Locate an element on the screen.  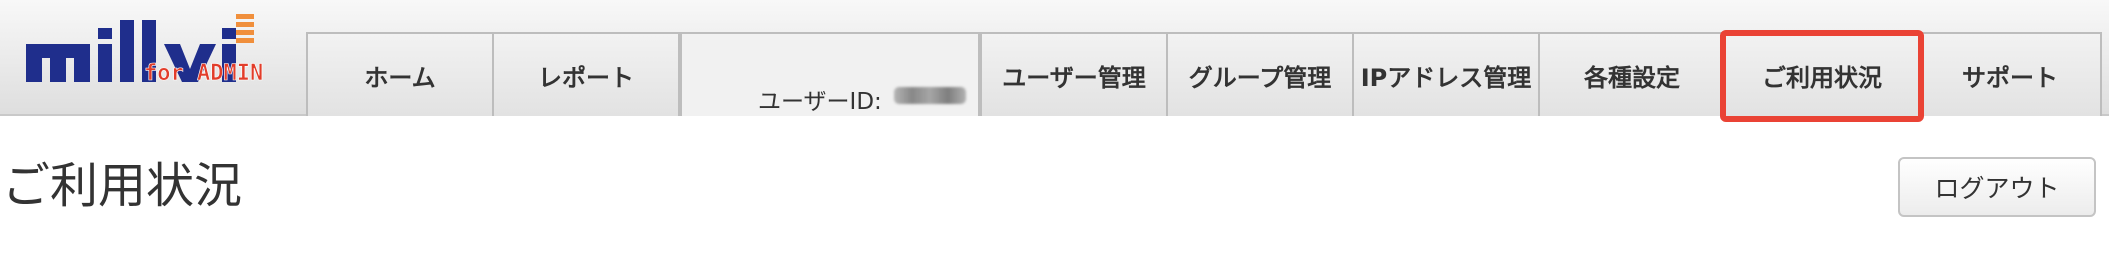
tab-group-management: グループ管理 is located at coordinates (1260, 74).